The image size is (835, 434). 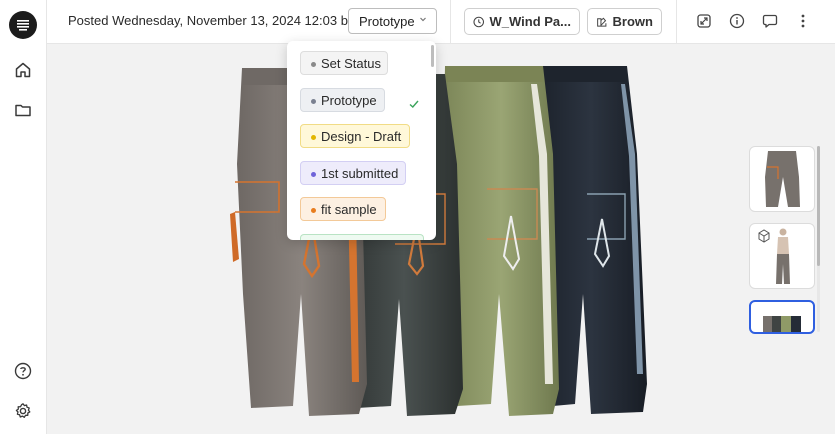 I want to click on status-dropdown-button: Prototype, so click(x=392, y=21).